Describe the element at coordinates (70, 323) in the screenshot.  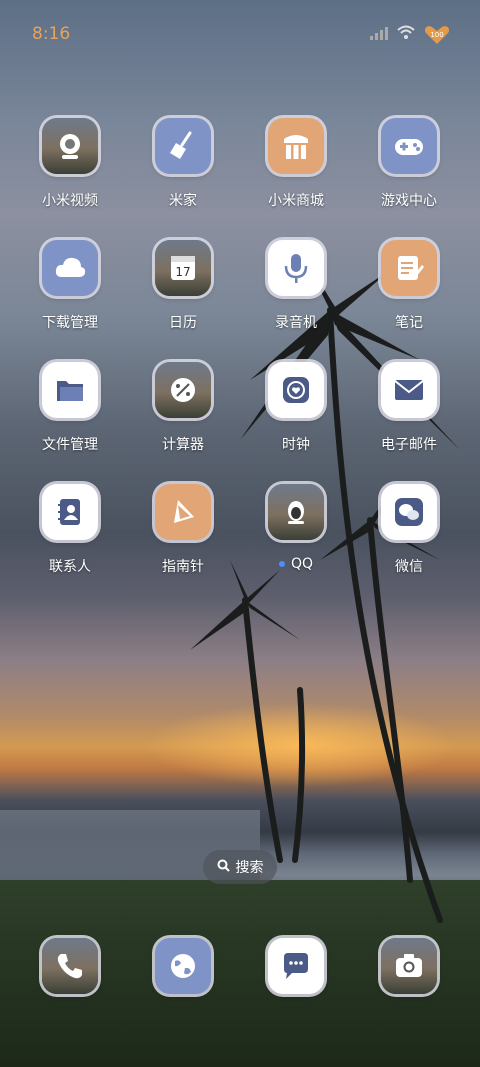
I see `app-label: 下载管理` at that location.